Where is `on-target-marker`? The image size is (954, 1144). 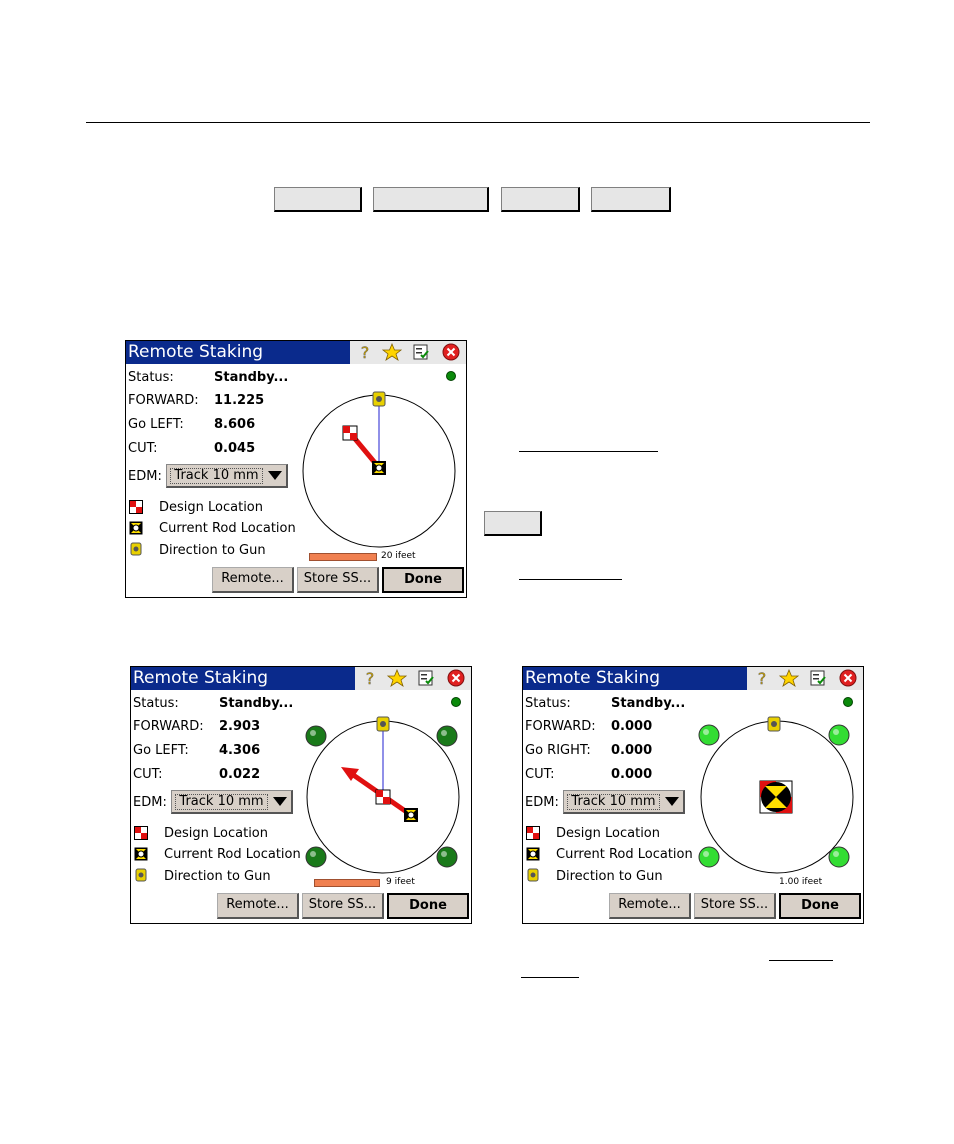 on-target-marker is located at coordinates (776, 797).